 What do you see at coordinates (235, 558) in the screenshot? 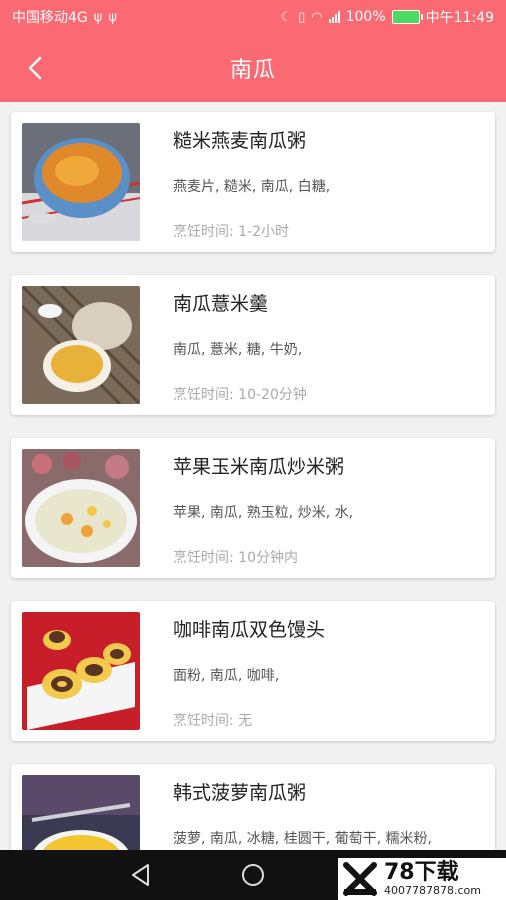
I see `recipe-cook-time: 烹饪时间: 10分钟内` at bounding box center [235, 558].